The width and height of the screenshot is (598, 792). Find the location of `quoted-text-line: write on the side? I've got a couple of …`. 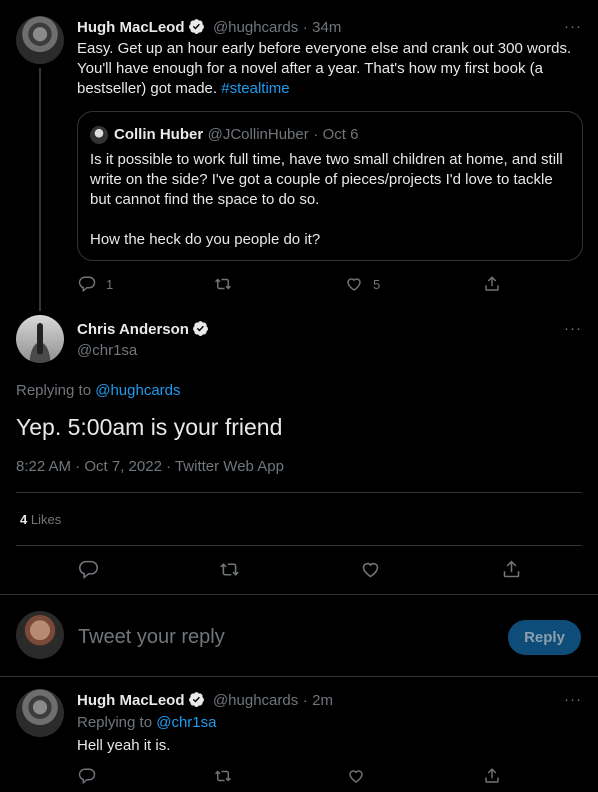

quoted-text-line: write on the side? I've got a couple of … is located at coordinates (321, 179).